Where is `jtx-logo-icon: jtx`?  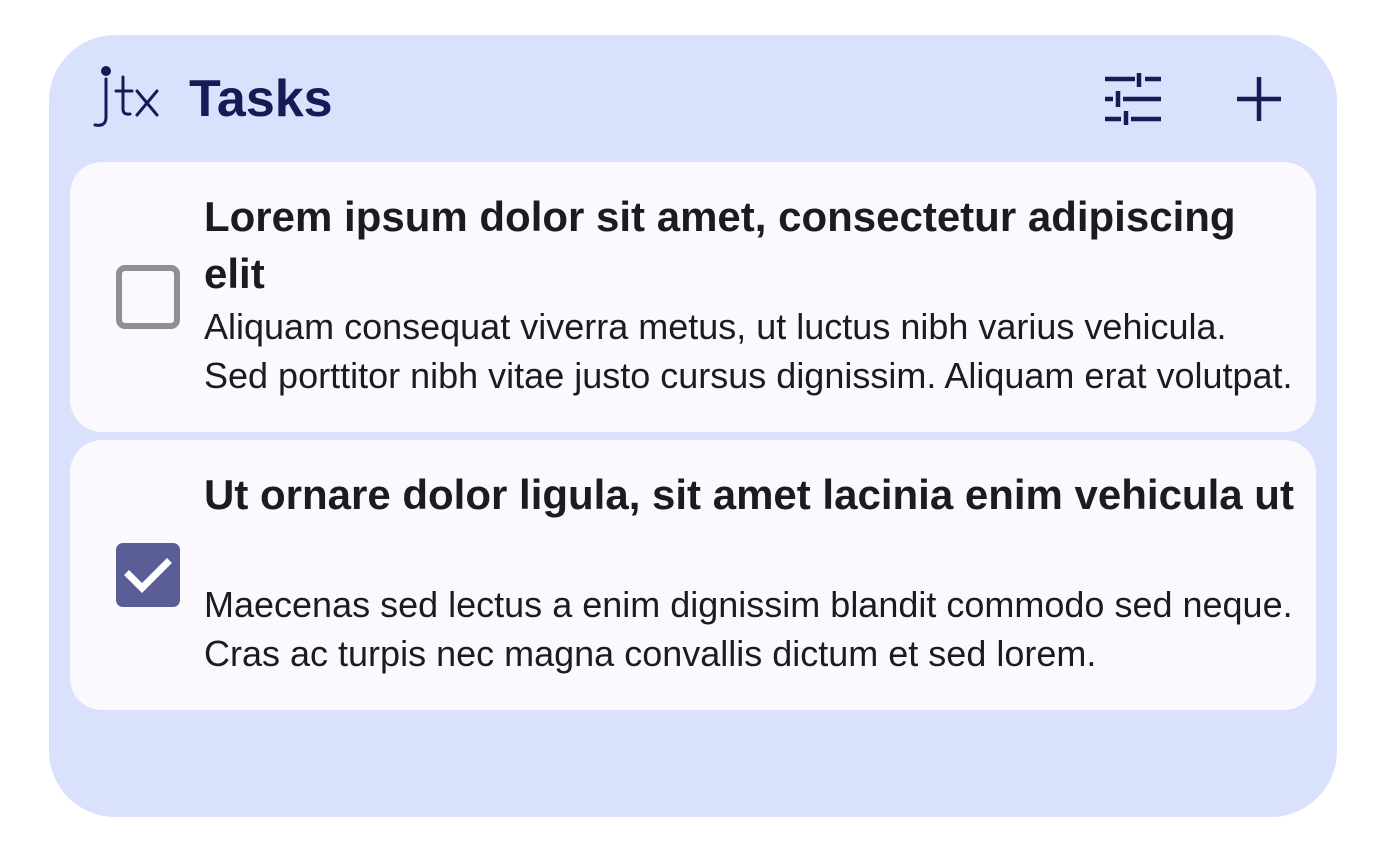
jtx-logo-icon: jtx is located at coordinates (126, 96).